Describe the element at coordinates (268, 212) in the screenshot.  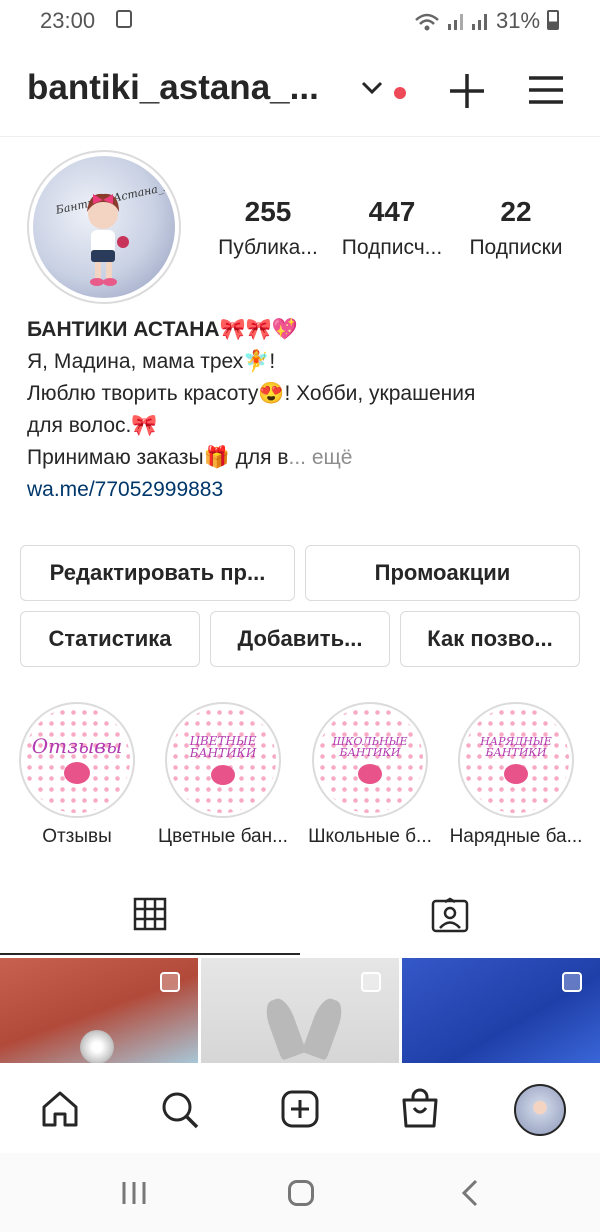
I see `posts-count: 255` at that location.